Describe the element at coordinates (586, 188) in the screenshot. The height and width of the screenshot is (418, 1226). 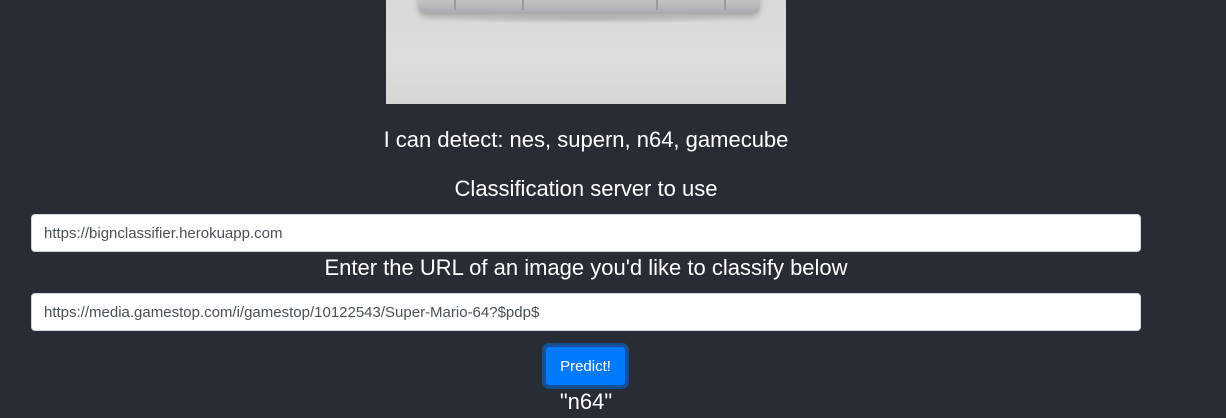
I see `server-label: Classification server to use` at that location.